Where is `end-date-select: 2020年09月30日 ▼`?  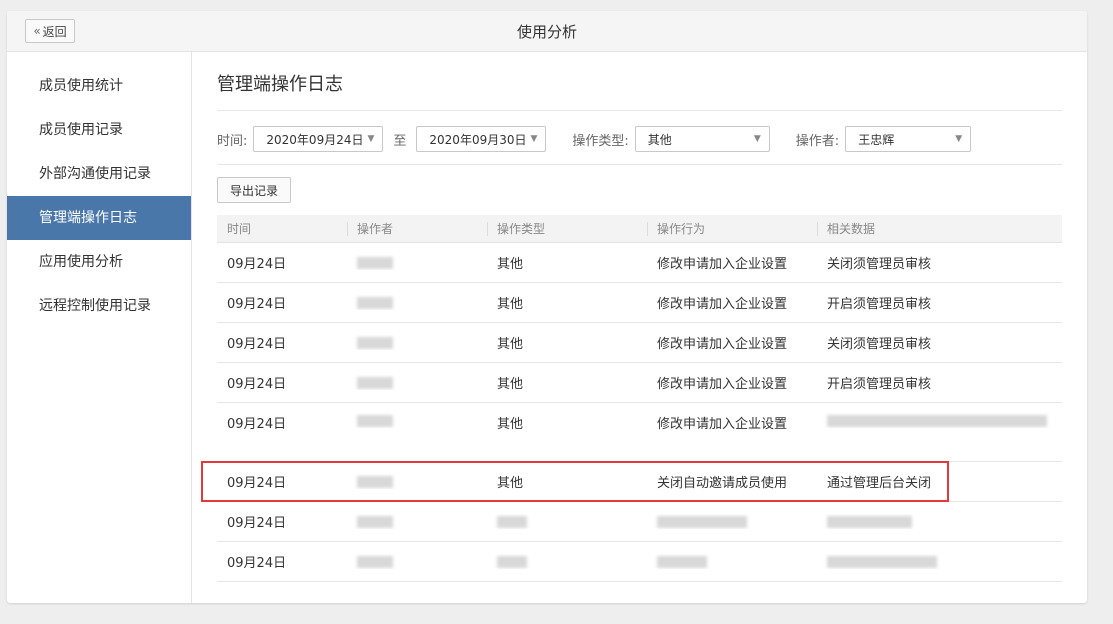
end-date-select: 2020年09月30日 ▼ is located at coordinates (481, 139).